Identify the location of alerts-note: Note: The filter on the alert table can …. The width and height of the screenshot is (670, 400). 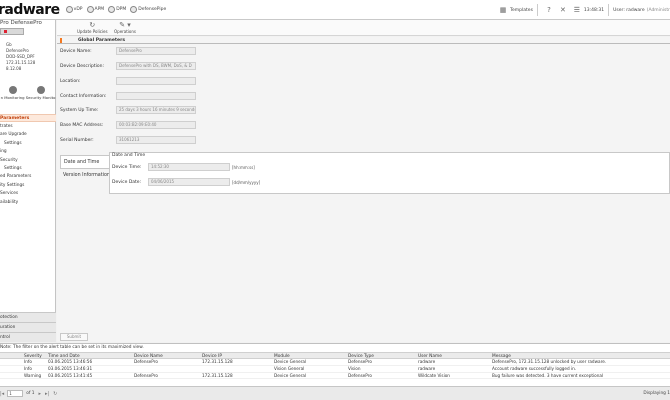
(72, 347).